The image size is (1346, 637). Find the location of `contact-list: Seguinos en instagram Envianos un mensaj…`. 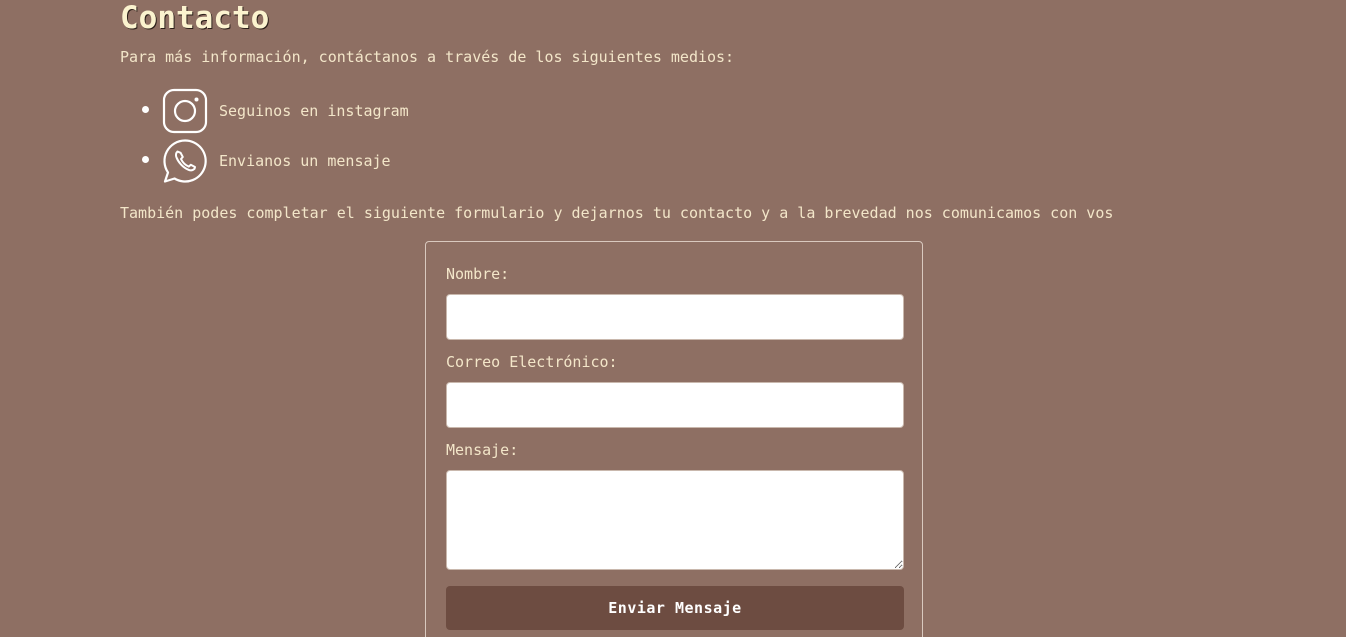

contact-list: Seguinos en instagram Envianos un mensaj… is located at coordinates (264, 136).